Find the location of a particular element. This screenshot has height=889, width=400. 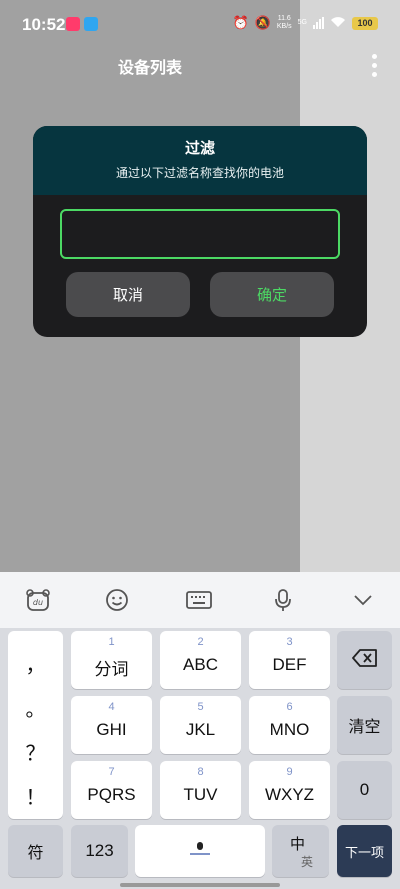

comma-key: ， is located at coordinates (35, 663).